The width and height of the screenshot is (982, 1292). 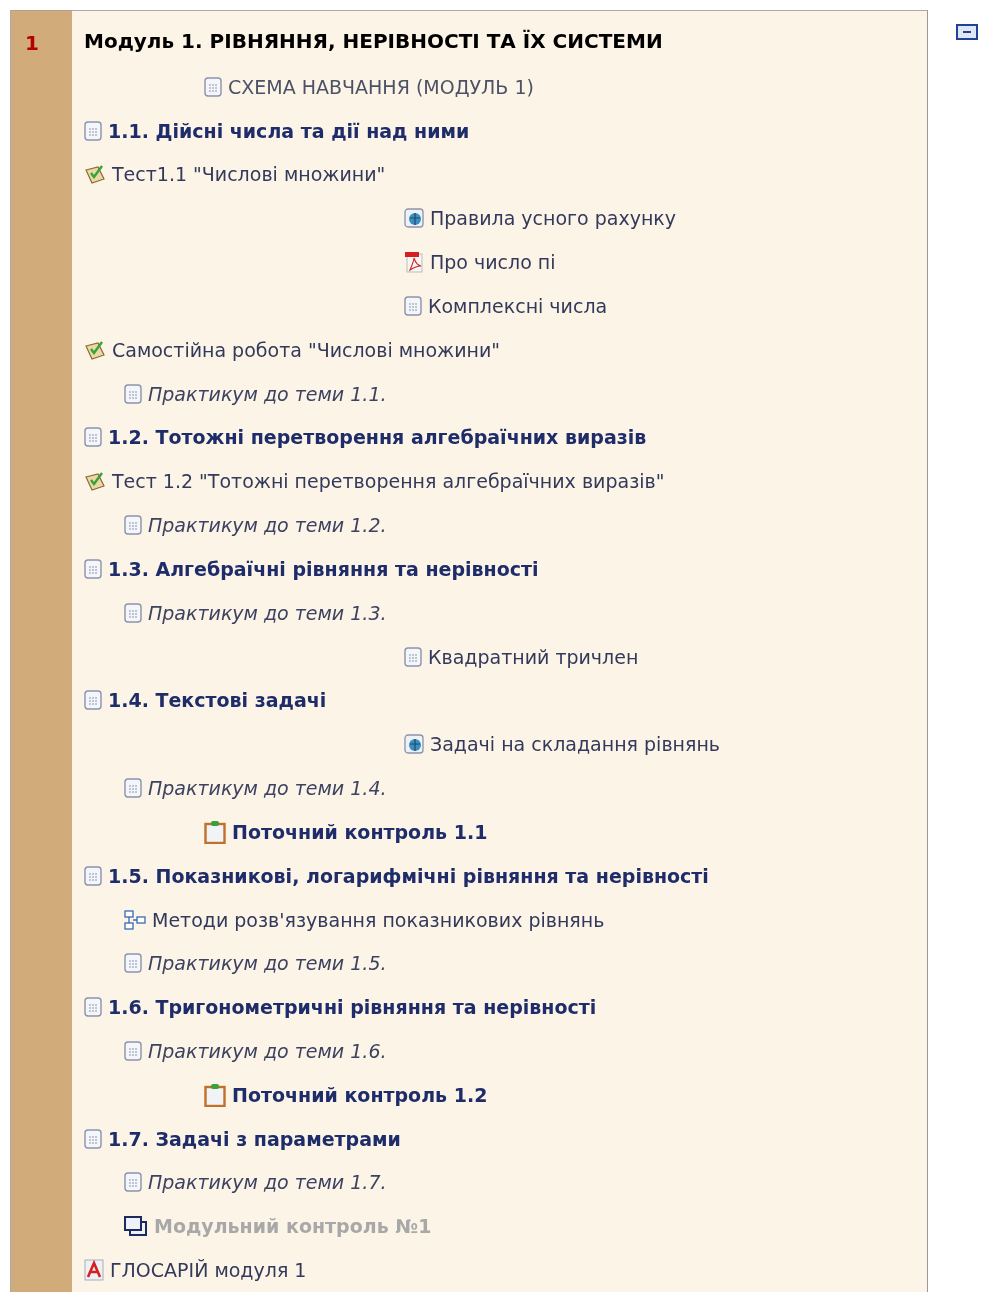 I want to click on course-activity-link: Тест1.1 "Числові множини", so click(x=235, y=174).